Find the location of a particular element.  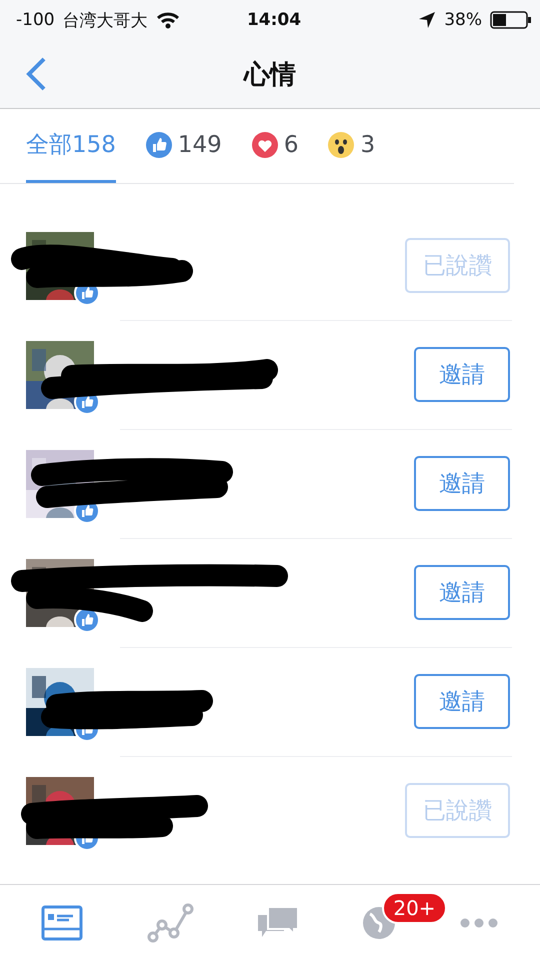

back-button is located at coordinates (36, 74).